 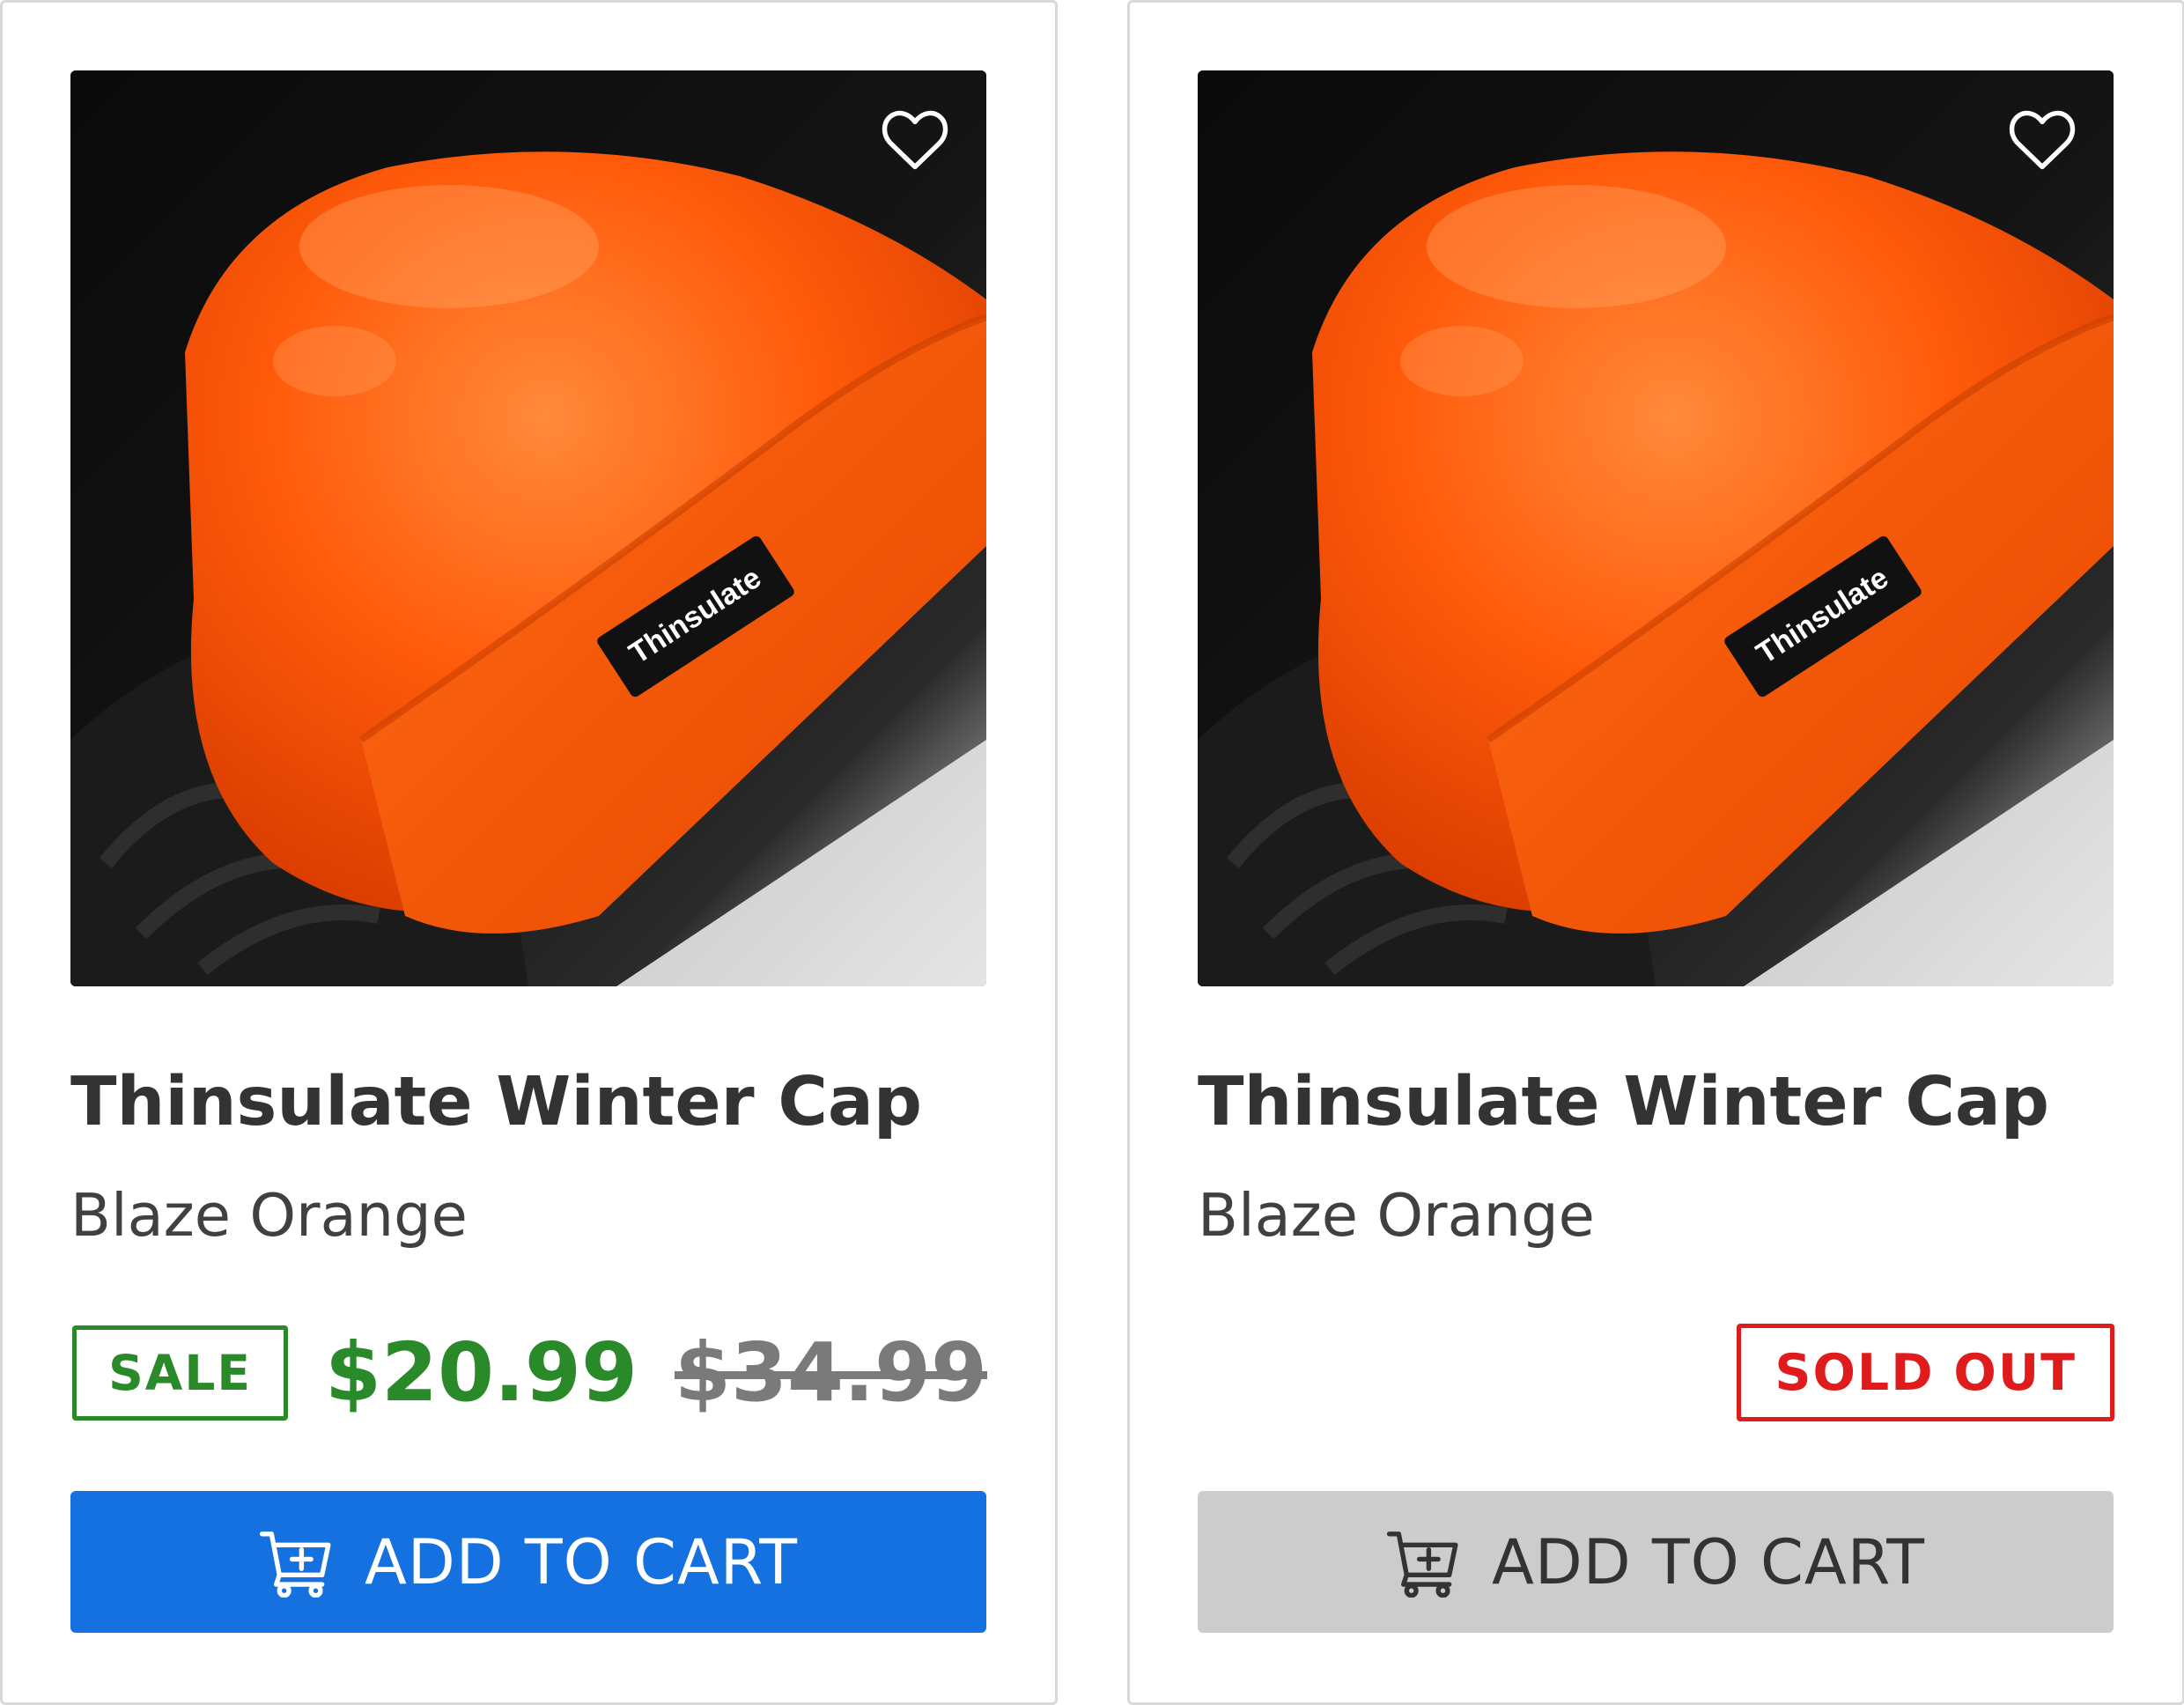 What do you see at coordinates (180, 1373) in the screenshot?
I see `sale-badge: SALE` at bounding box center [180, 1373].